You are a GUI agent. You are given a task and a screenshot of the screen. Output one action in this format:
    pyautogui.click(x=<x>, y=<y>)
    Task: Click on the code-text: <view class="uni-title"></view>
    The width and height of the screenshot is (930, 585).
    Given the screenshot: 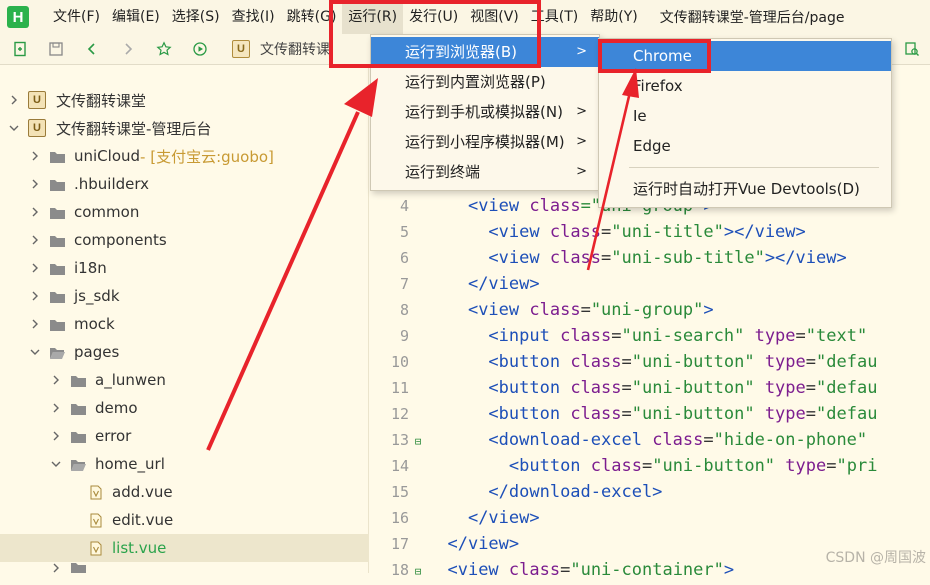 What is the action you would take?
    pyautogui.click(x=647, y=232)
    